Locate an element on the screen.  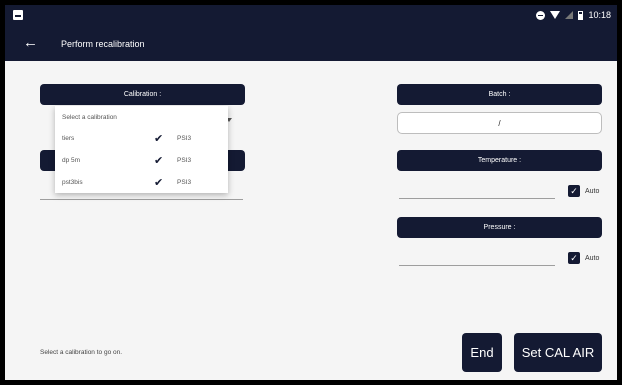
status-time: 10:18 is located at coordinates (599, 15).